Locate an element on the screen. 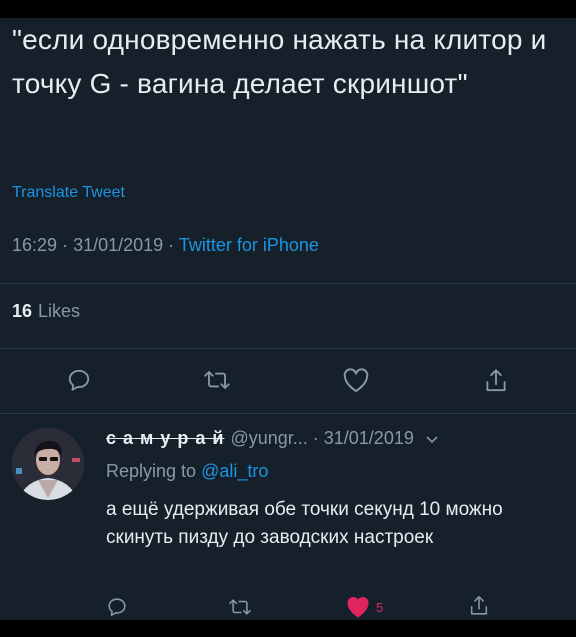  tweet-source-link: Twitter for iPhone is located at coordinates (249, 245).